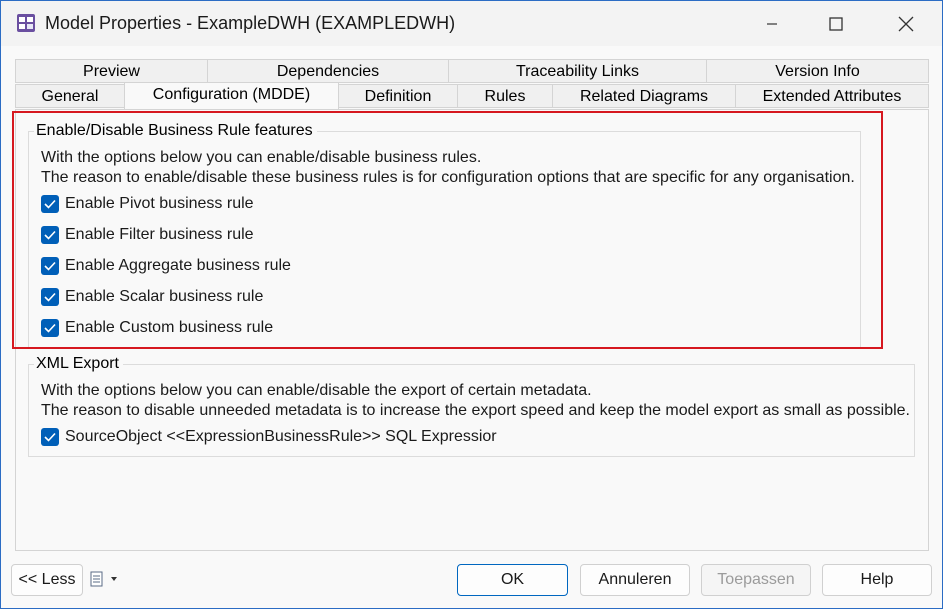 The height and width of the screenshot is (609, 943). I want to click on filter-rule-label: Enable Filter business rule, so click(159, 234).